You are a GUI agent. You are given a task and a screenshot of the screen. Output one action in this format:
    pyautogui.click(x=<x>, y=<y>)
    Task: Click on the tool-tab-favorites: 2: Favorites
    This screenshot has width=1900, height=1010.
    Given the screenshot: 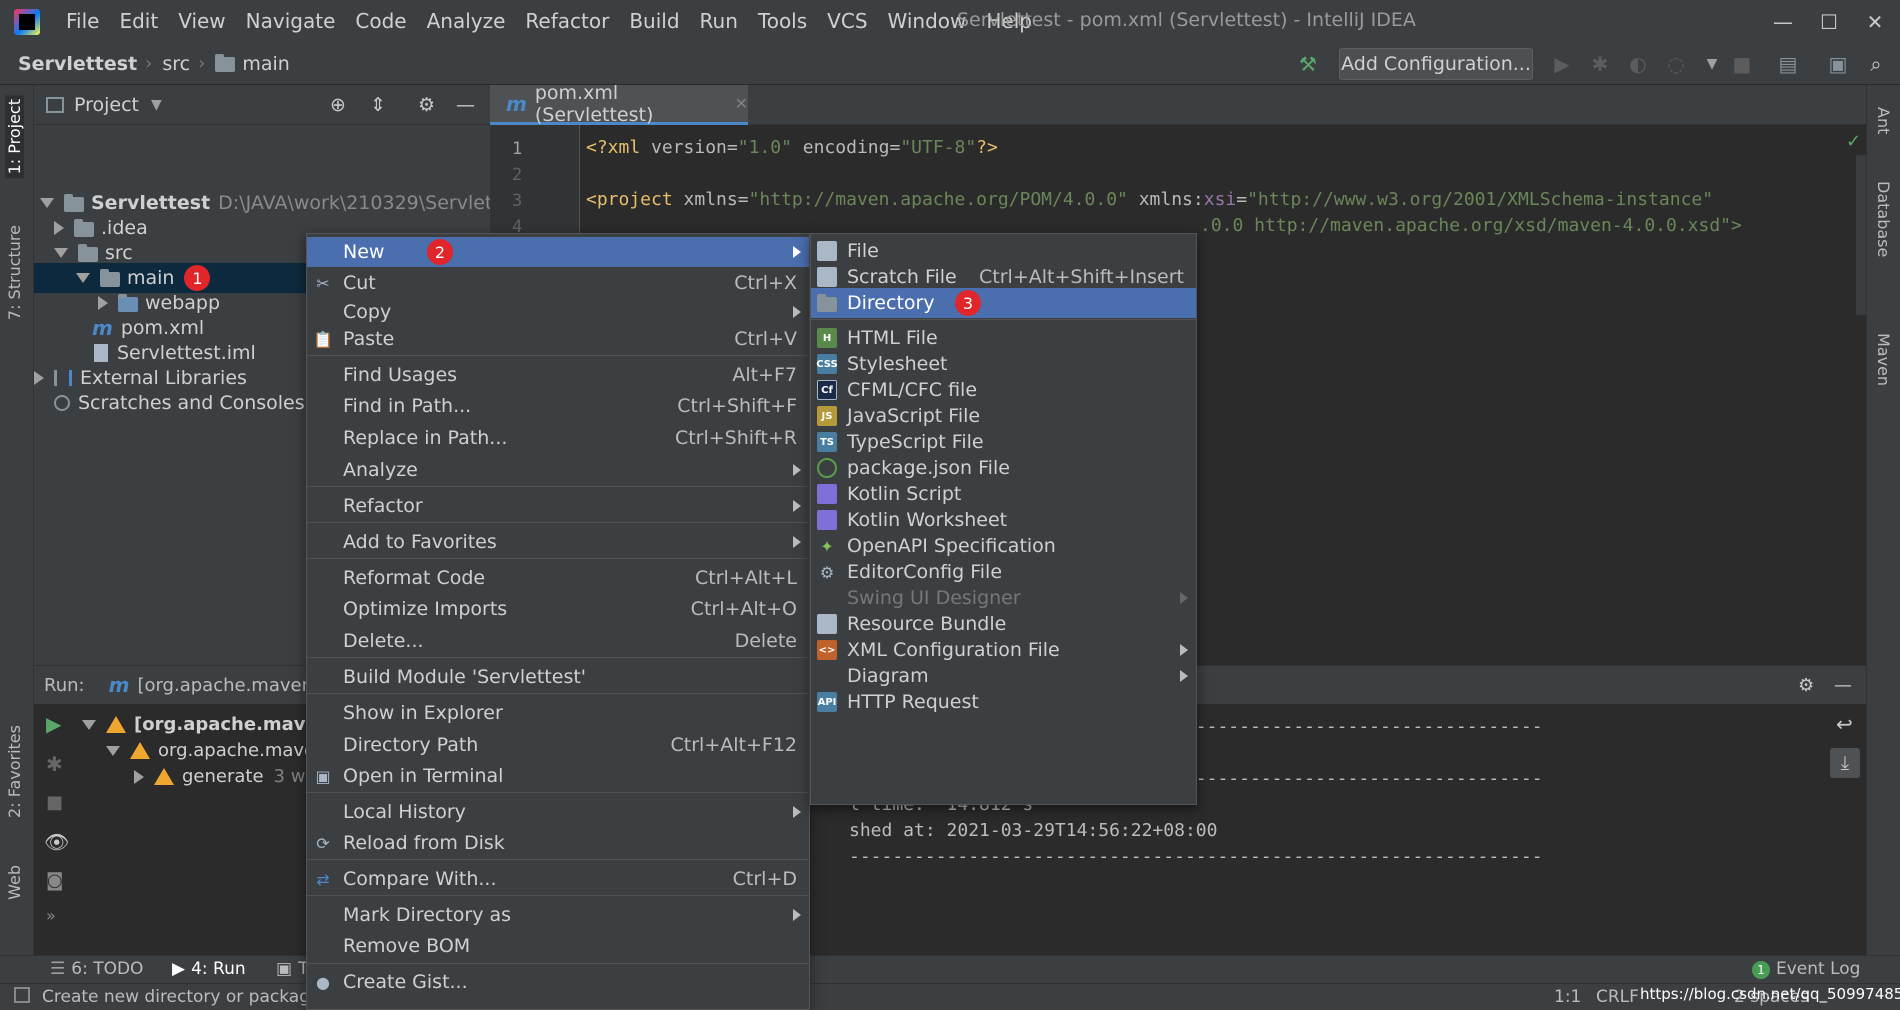 What is the action you would take?
    pyautogui.click(x=14, y=771)
    